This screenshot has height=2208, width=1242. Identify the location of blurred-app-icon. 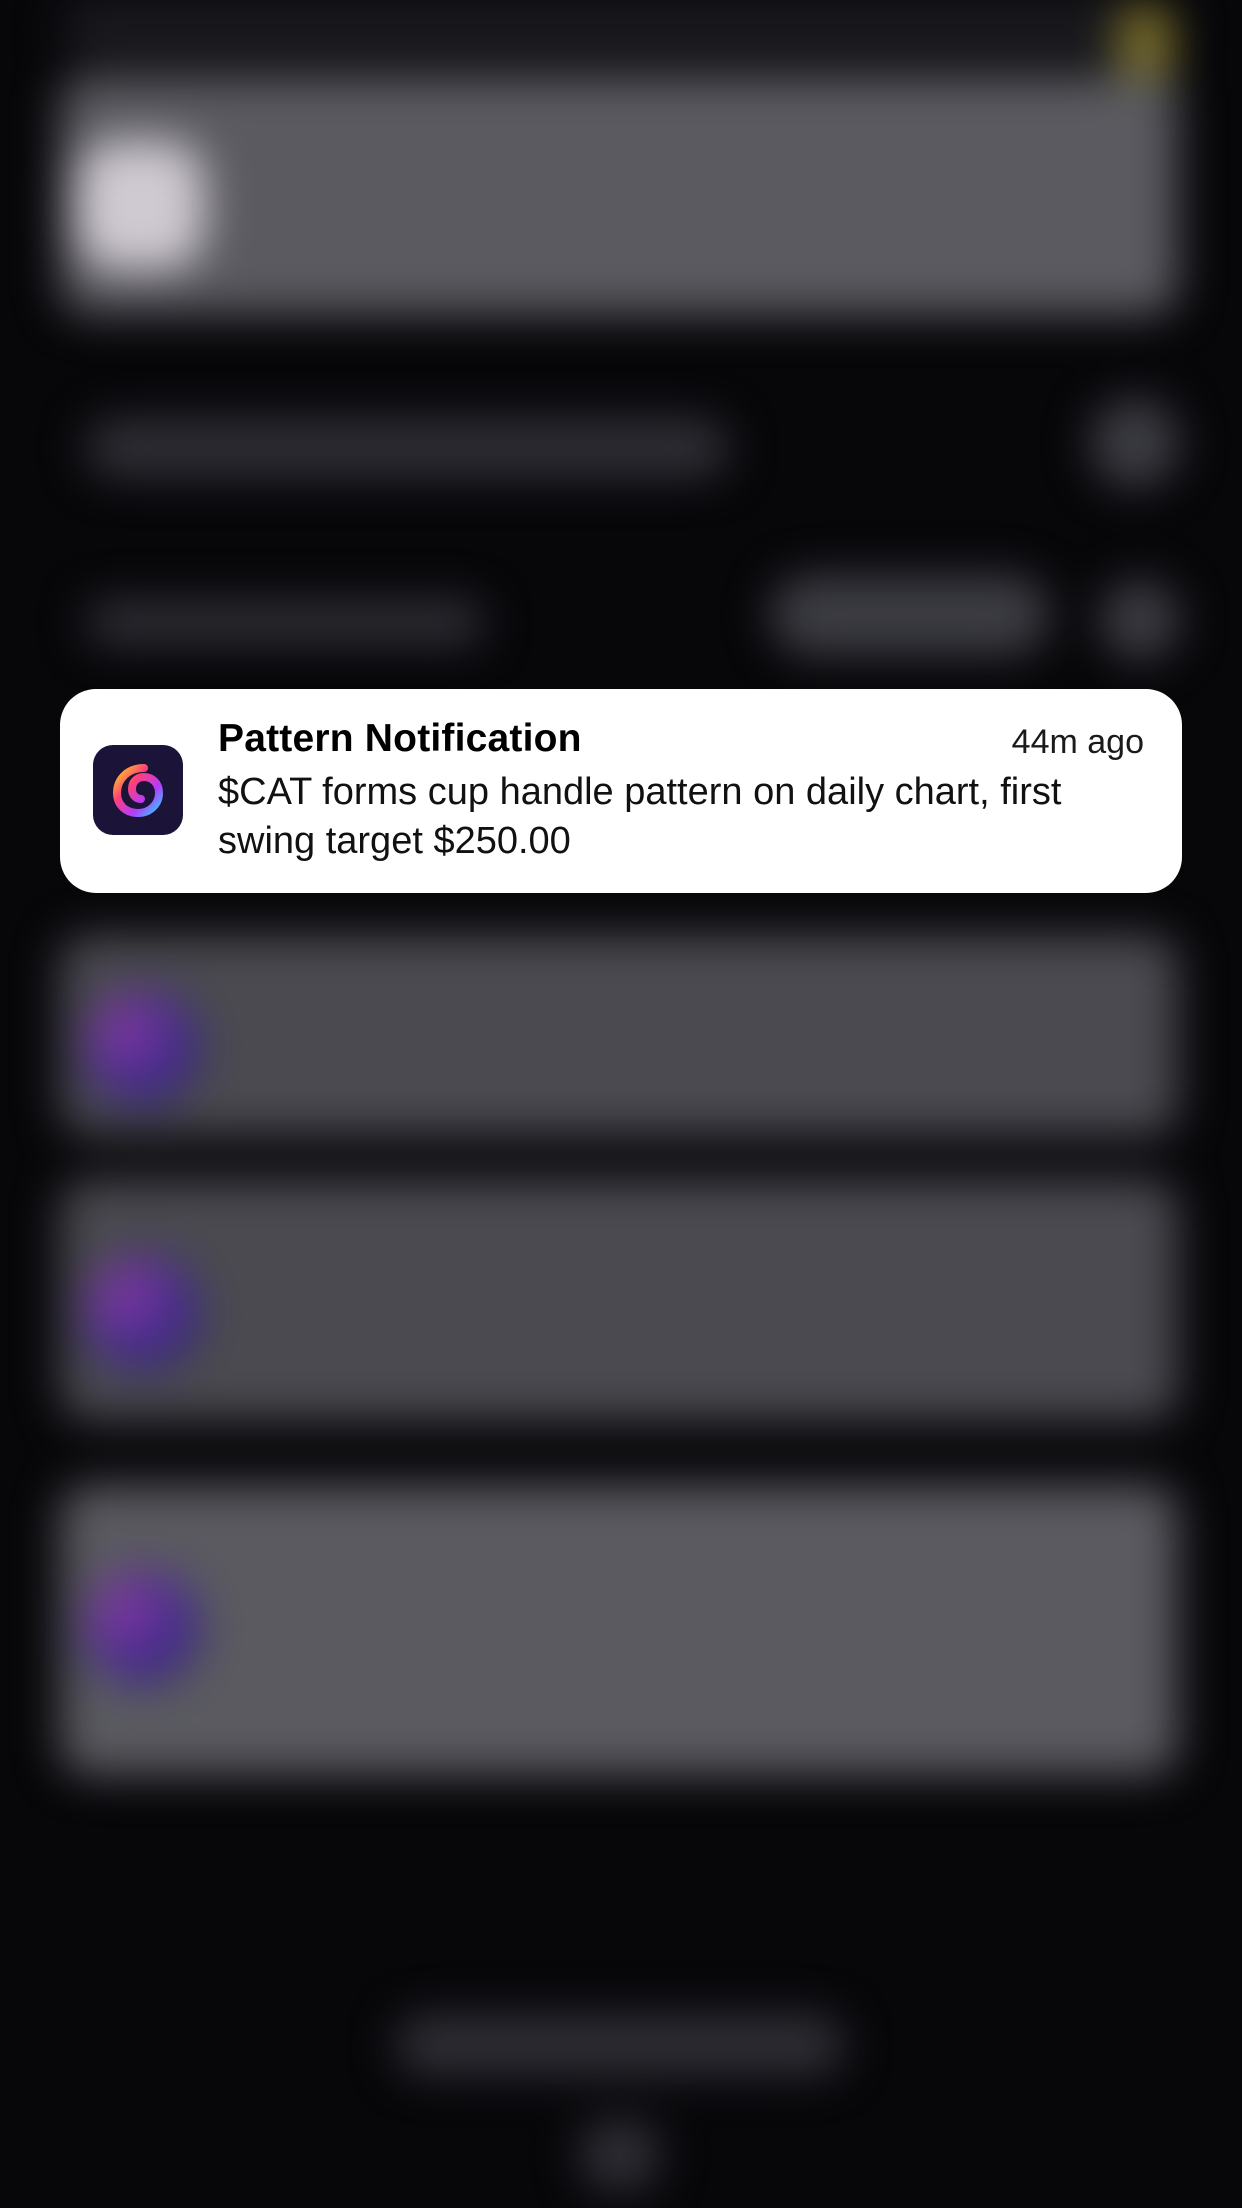
(140, 205).